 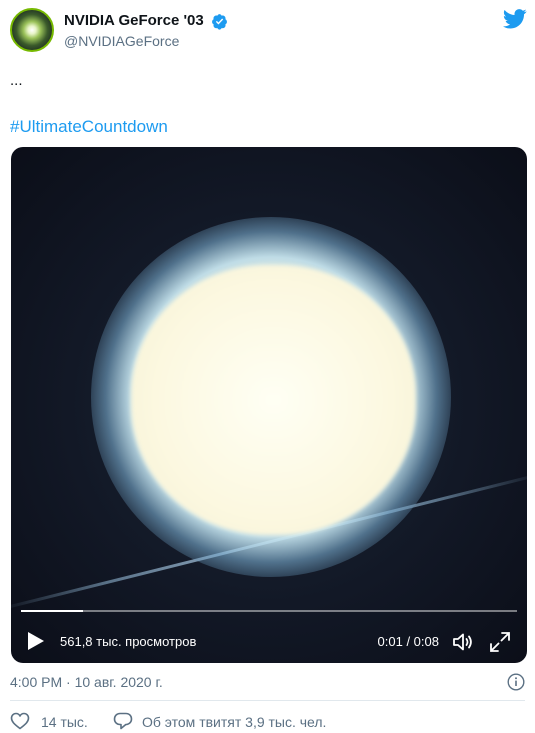 I want to click on author-block: NVIDIA GeForce '03 @NVIDIAGeForce, so click(x=146, y=31).